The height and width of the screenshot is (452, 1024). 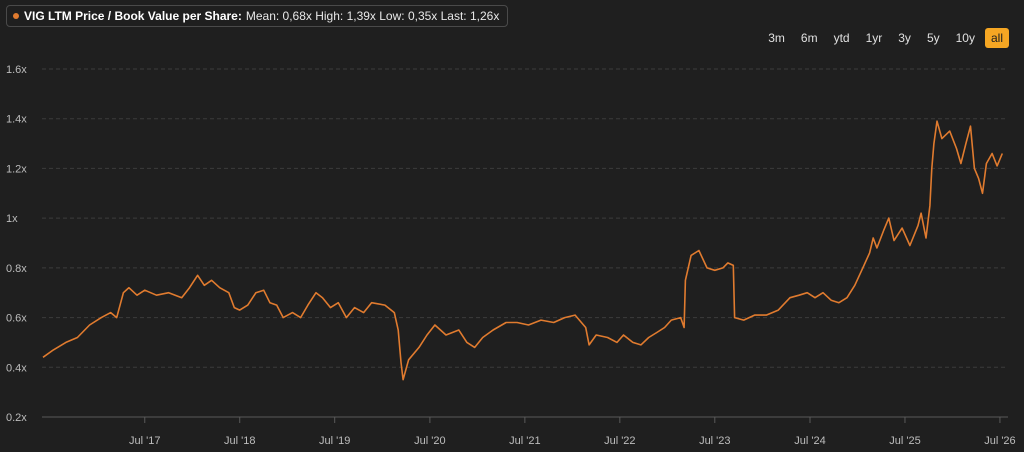 I want to click on x-tick-label: Jul '17, so click(x=144, y=441).